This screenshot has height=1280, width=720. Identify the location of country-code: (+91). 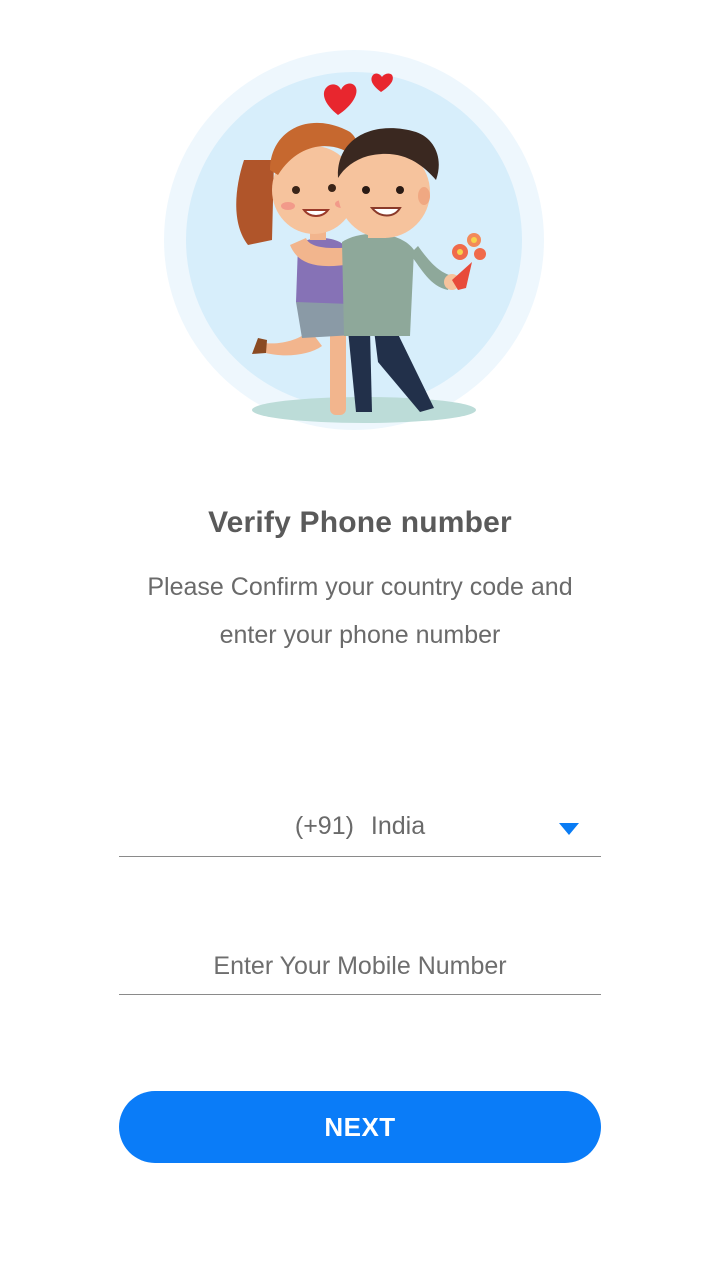
(324, 826).